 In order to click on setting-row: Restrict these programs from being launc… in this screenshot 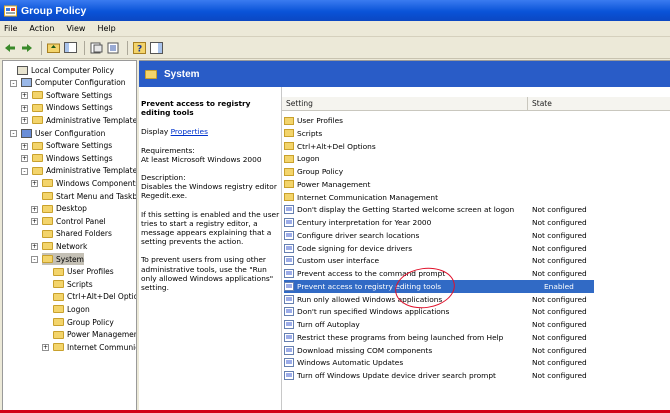, I will do `click(474, 337)`.